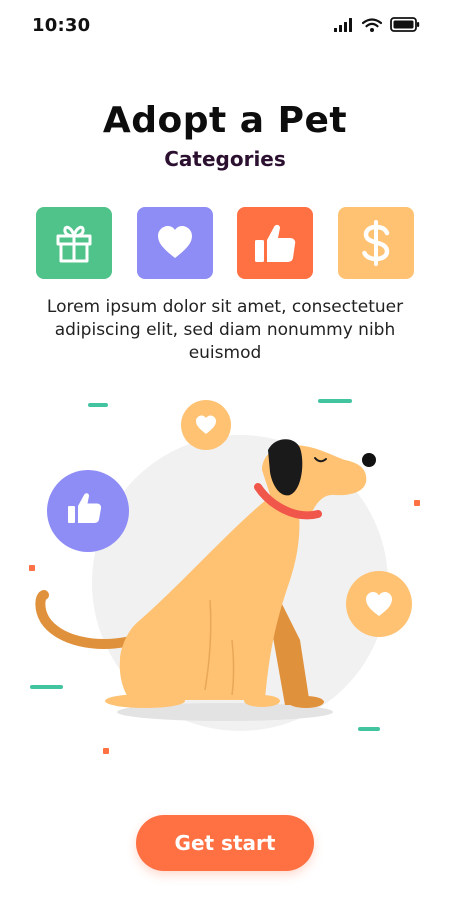  What do you see at coordinates (251, 650) in the screenshot?
I see `dog-front-leg` at bounding box center [251, 650].